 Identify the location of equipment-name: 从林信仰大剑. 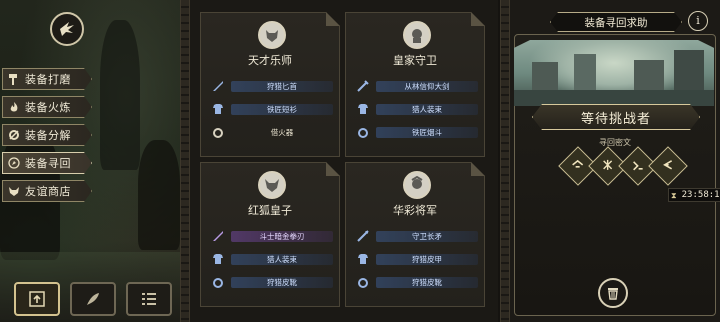
(427, 86).